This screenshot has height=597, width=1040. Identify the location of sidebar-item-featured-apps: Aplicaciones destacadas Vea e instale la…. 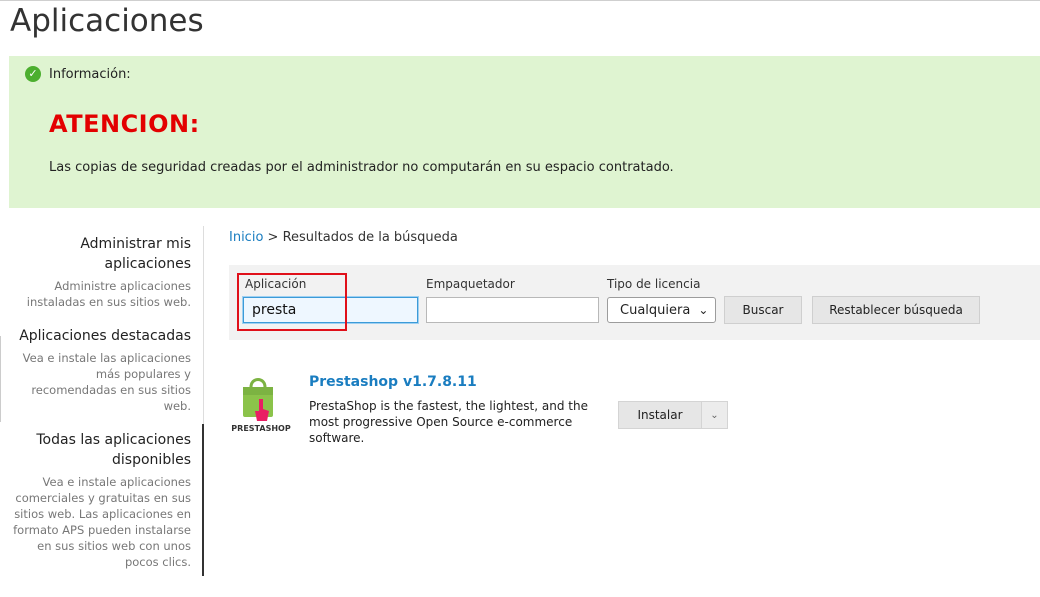
(103, 370).